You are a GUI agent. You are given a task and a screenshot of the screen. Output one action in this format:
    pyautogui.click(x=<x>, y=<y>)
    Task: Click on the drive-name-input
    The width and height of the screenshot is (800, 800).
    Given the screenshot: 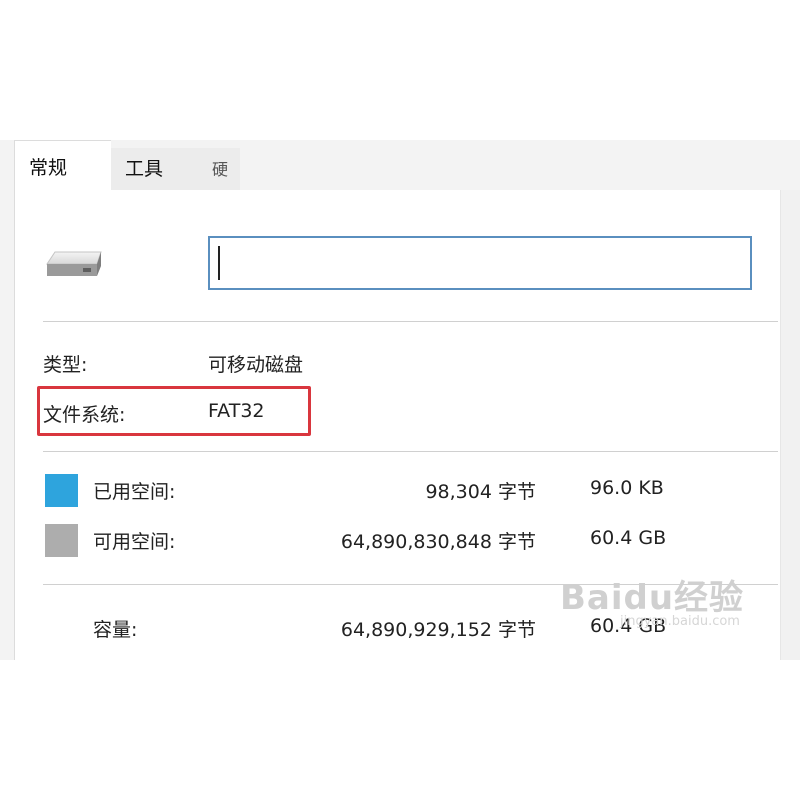 What is the action you would take?
    pyautogui.click(x=480, y=263)
    